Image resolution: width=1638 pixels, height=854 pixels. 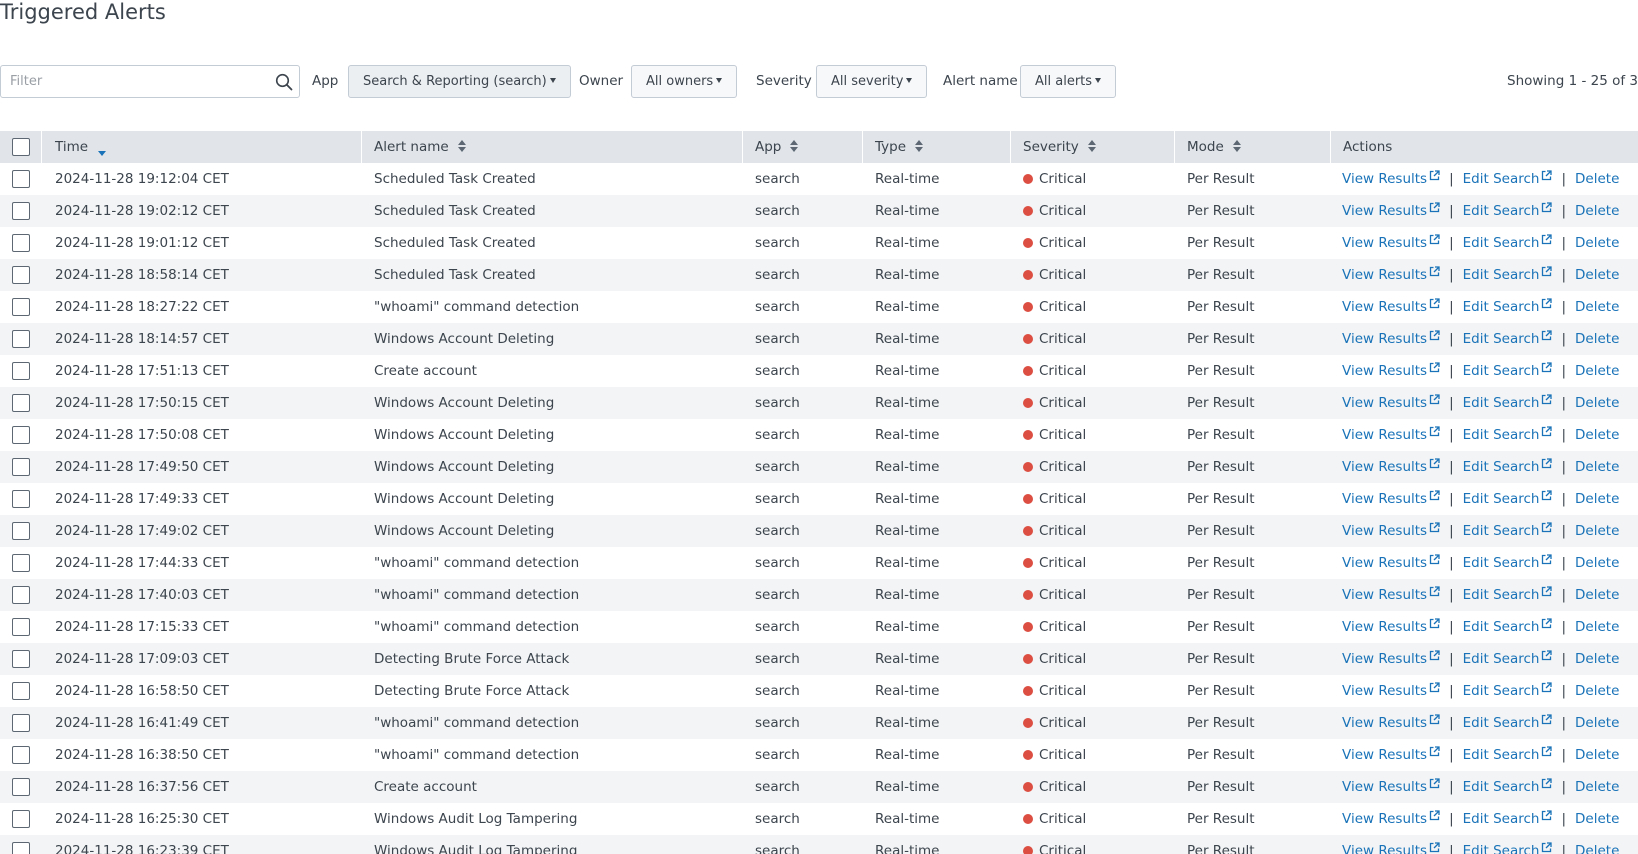 What do you see at coordinates (1093, 147) in the screenshot?
I see `column-header-severity: Severity` at bounding box center [1093, 147].